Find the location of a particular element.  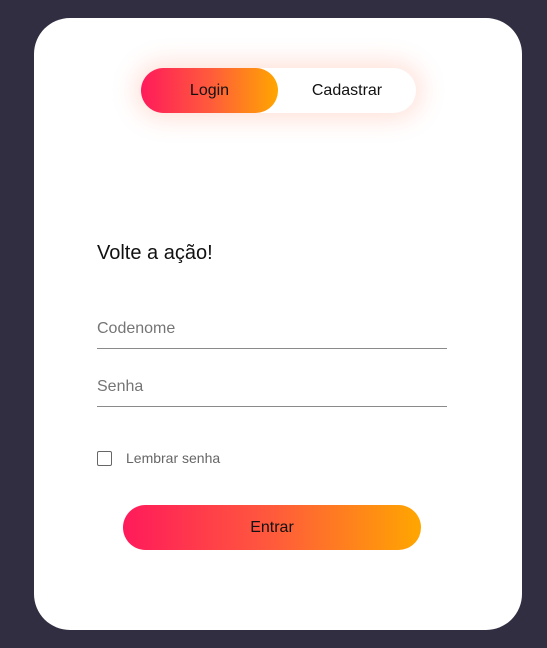

remember-password-row: Lembrar senha is located at coordinates (158, 458).